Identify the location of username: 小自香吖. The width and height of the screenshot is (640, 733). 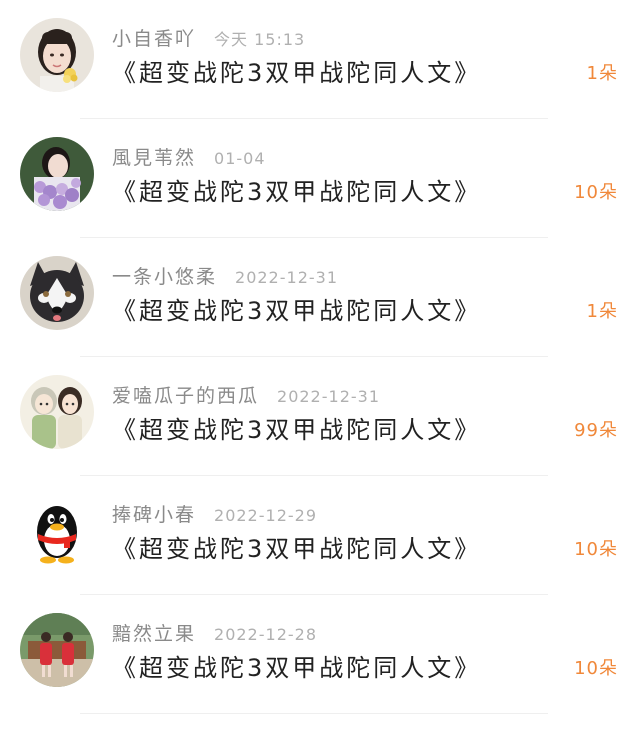
(154, 39).